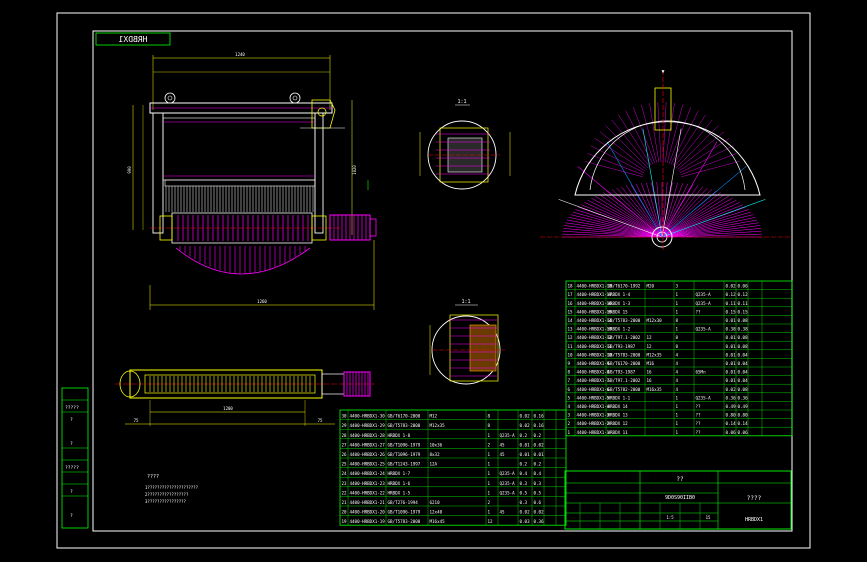  Describe the element at coordinates (524, 492) in the screenshot. I see `table-cell: 0.5` at that location.